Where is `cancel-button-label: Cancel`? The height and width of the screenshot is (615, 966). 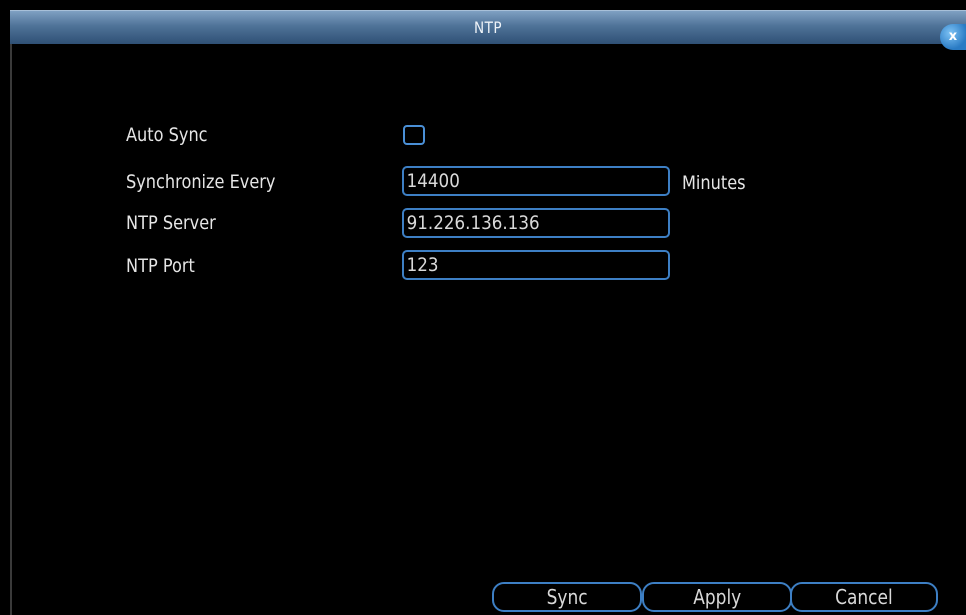 cancel-button-label: Cancel is located at coordinates (864, 597).